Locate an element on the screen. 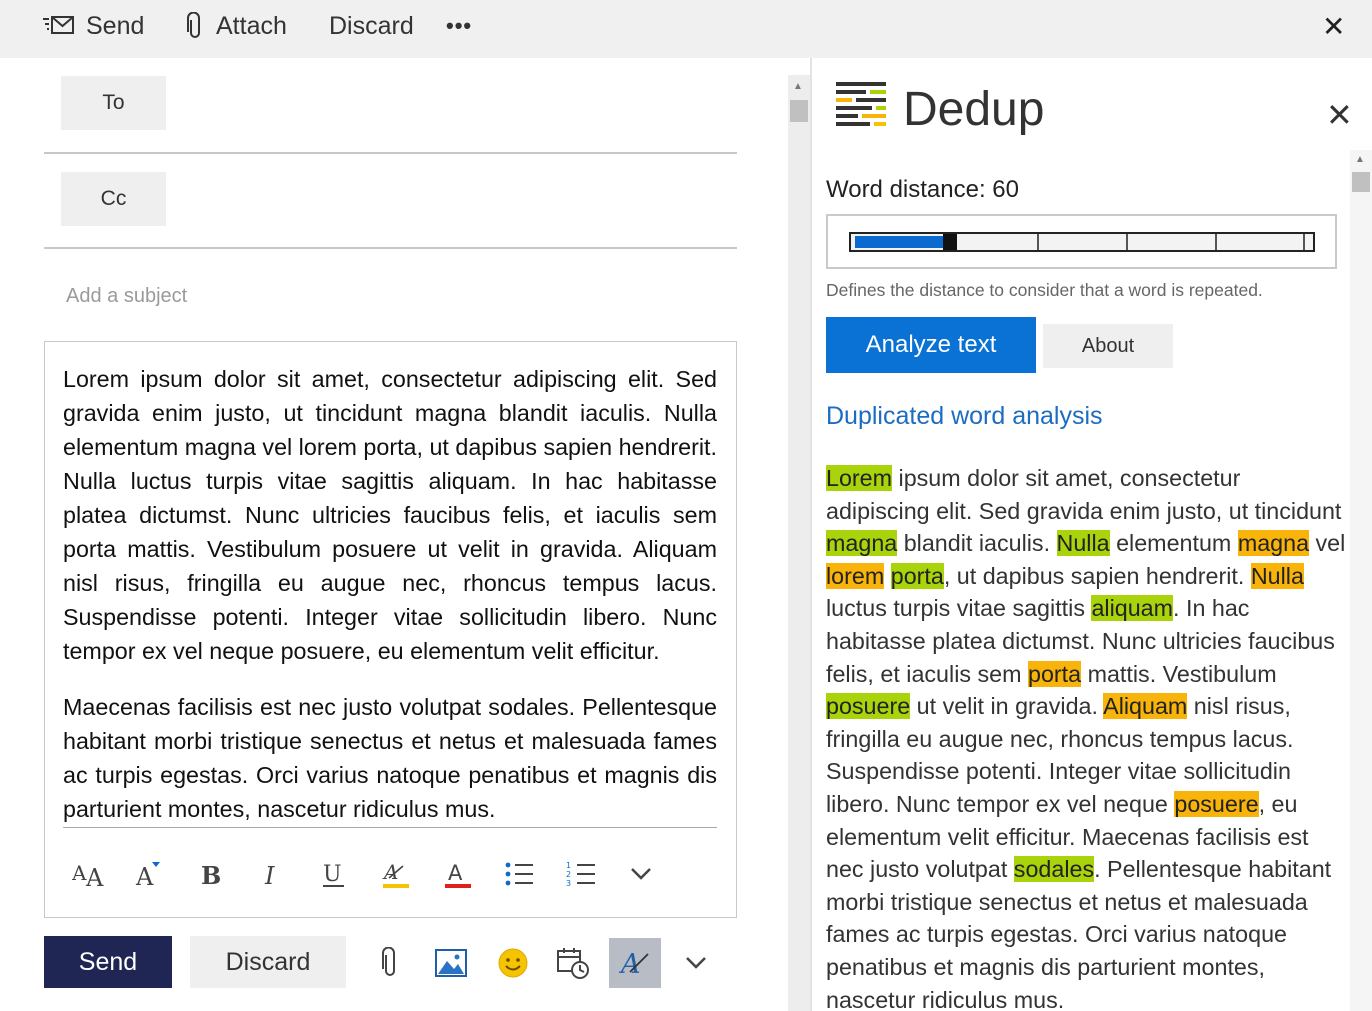 This screenshot has height=1011, width=1372. bold-icon: B is located at coordinates (211, 874).